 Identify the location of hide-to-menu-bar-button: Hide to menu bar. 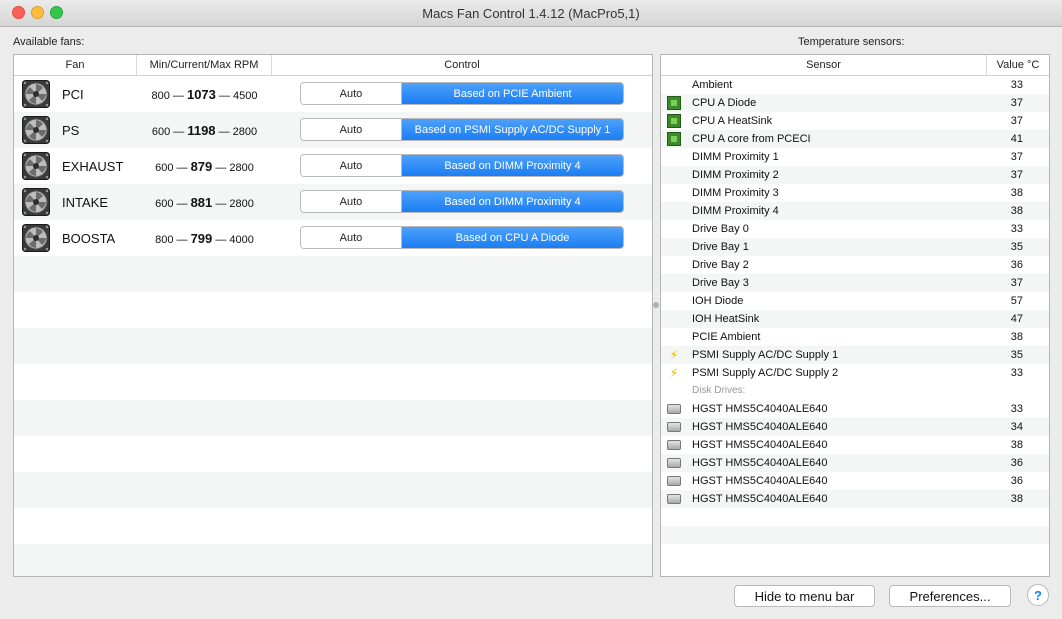
(804, 596).